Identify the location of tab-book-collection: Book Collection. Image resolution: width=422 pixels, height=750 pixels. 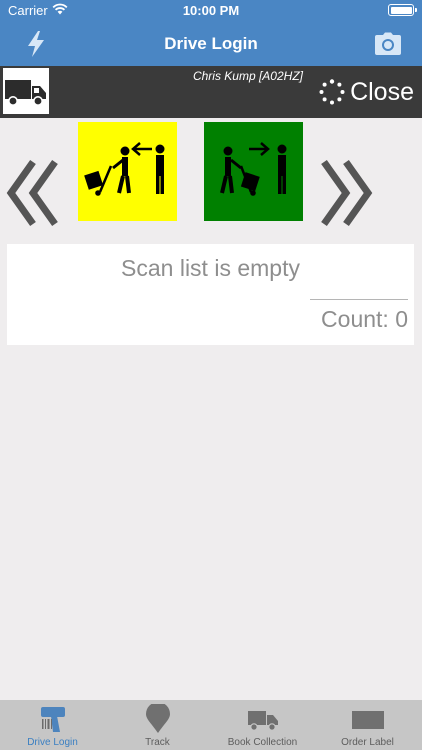
(262, 725).